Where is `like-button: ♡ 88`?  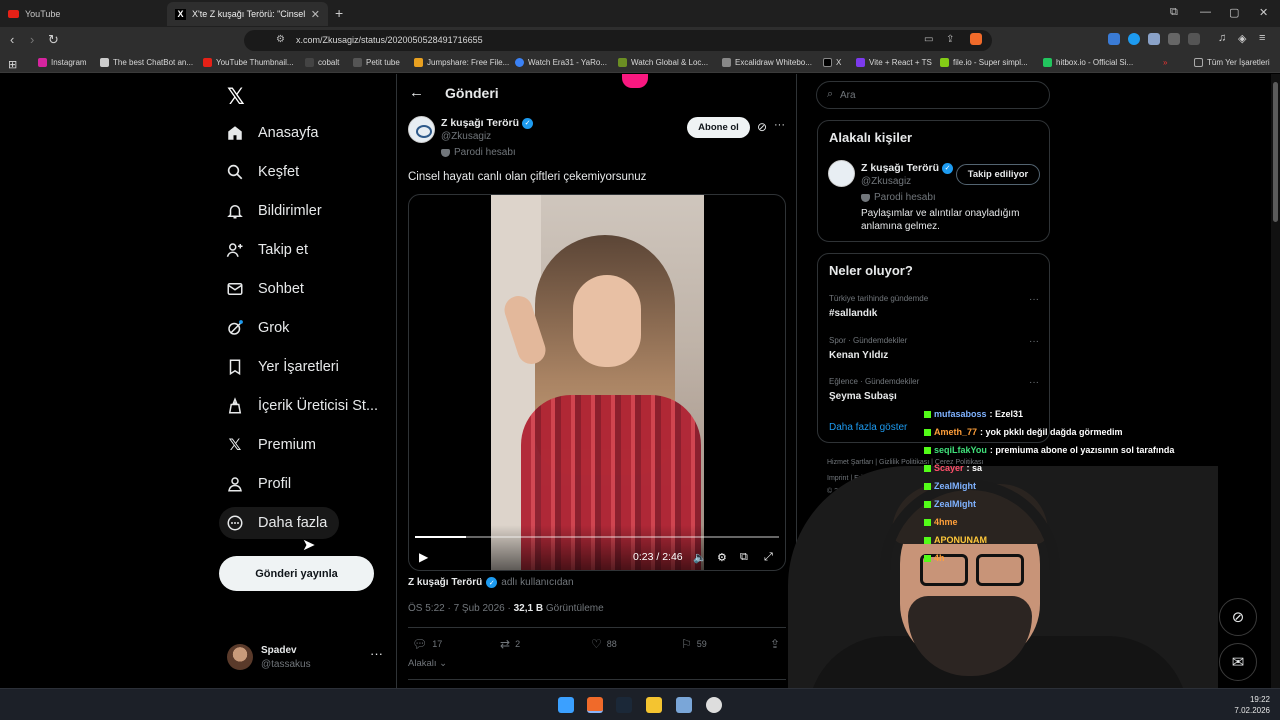
like-button: ♡ 88 is located at coordinates (604, 644).